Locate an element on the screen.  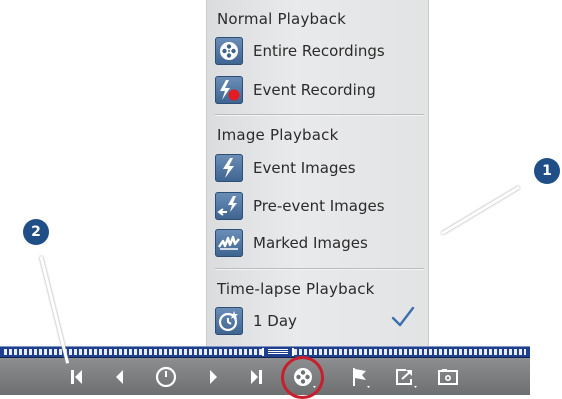
normal-playback-heading: Normal Playback is located at coordinates (281, 19).